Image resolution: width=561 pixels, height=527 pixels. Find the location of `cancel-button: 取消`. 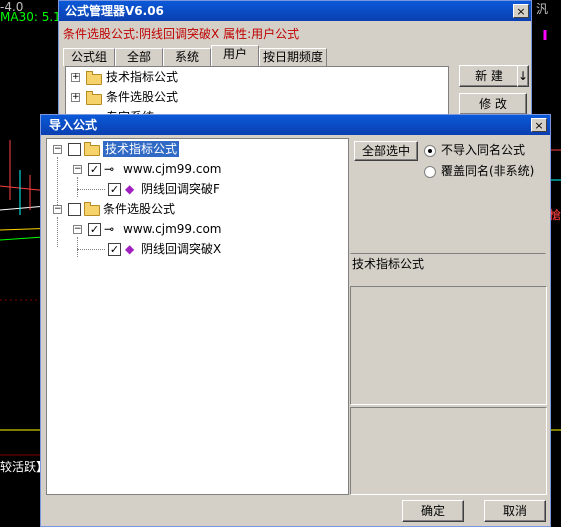

cancel-button: 取消 is located at coordinates (515, 511).